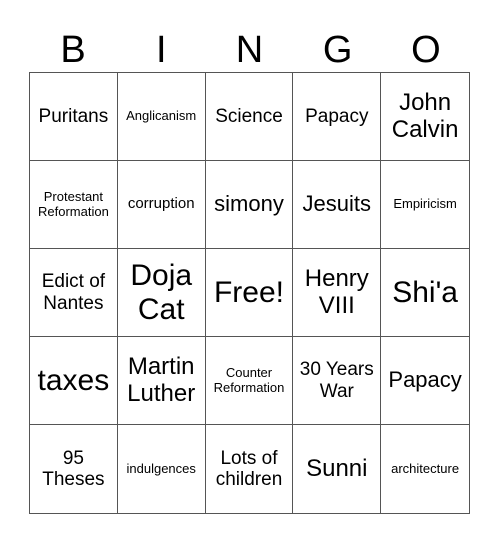 The image size is (500, 544). Describe the element at coordinates (74, 293) in the screenshot. I see `bingo-cell: Edict of Nantes` at that location.